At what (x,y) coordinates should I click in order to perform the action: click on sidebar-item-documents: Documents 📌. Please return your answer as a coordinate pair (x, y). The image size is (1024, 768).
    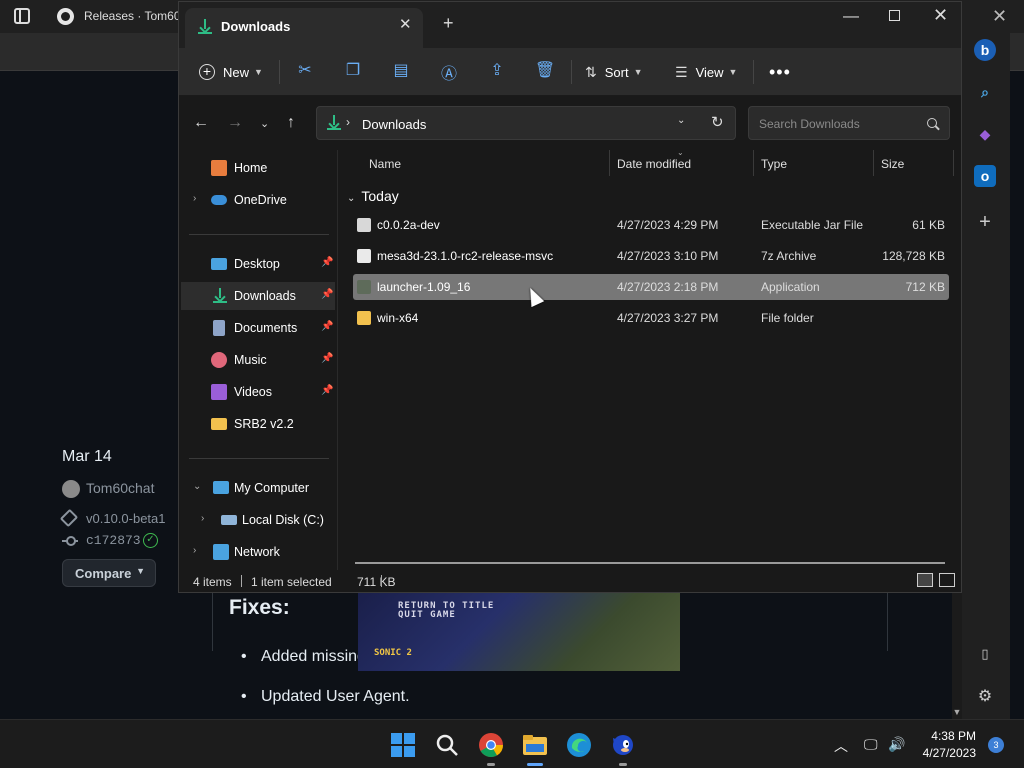
    Looking at the image, I should click on (258, 328).